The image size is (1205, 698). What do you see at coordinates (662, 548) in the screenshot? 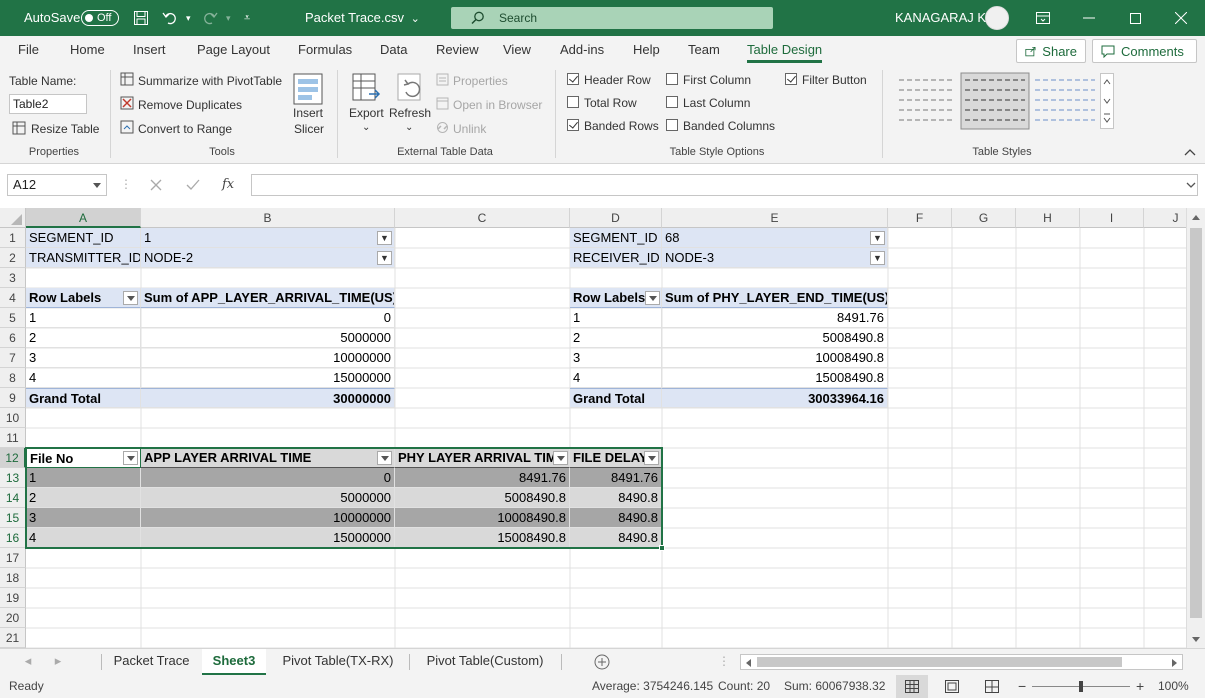
I see `fill-handle` at bounding box center [662, 548].